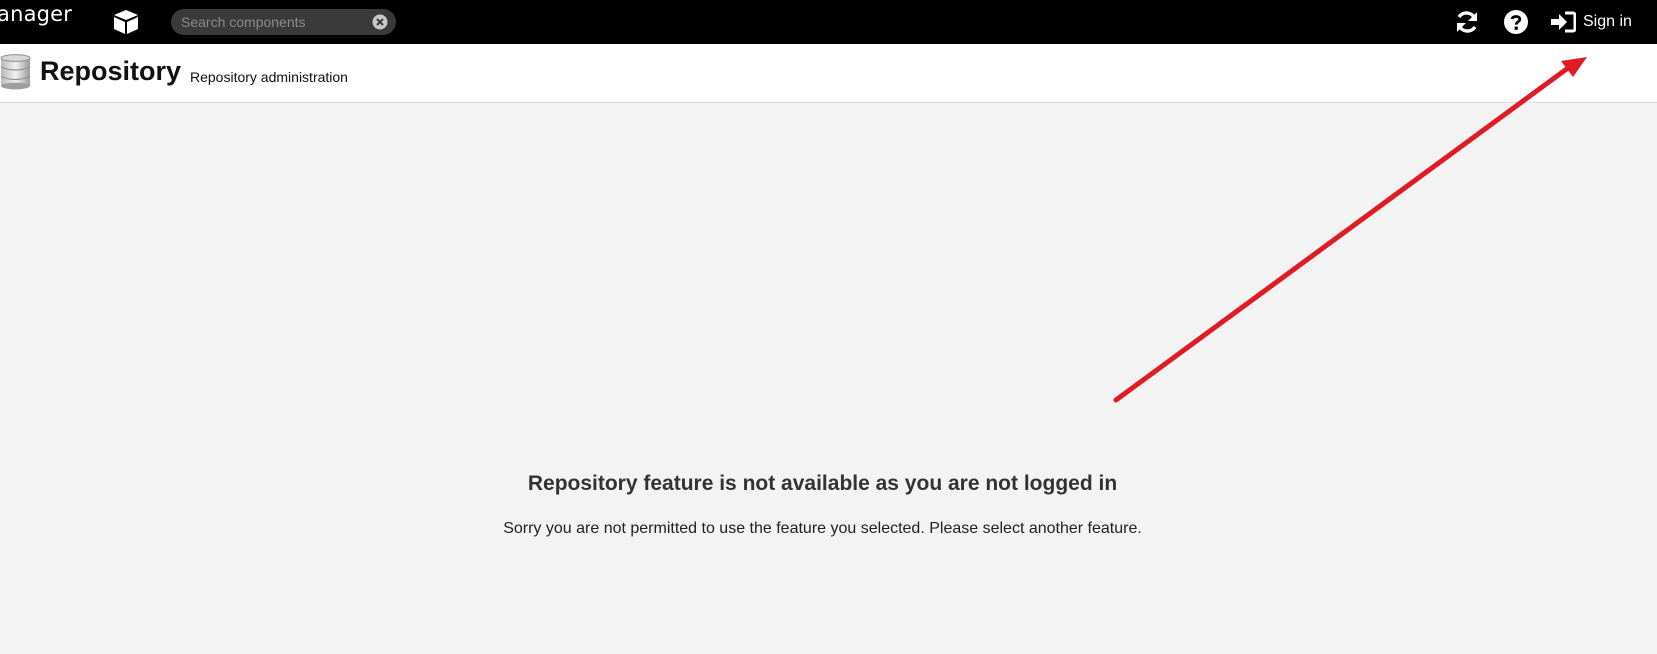 The image size is (1657, 654). What do you see at coordinates (269, 77) in the screenshot?
I see `page-subtitle: Repository administration` at bounding box center [269, 77].